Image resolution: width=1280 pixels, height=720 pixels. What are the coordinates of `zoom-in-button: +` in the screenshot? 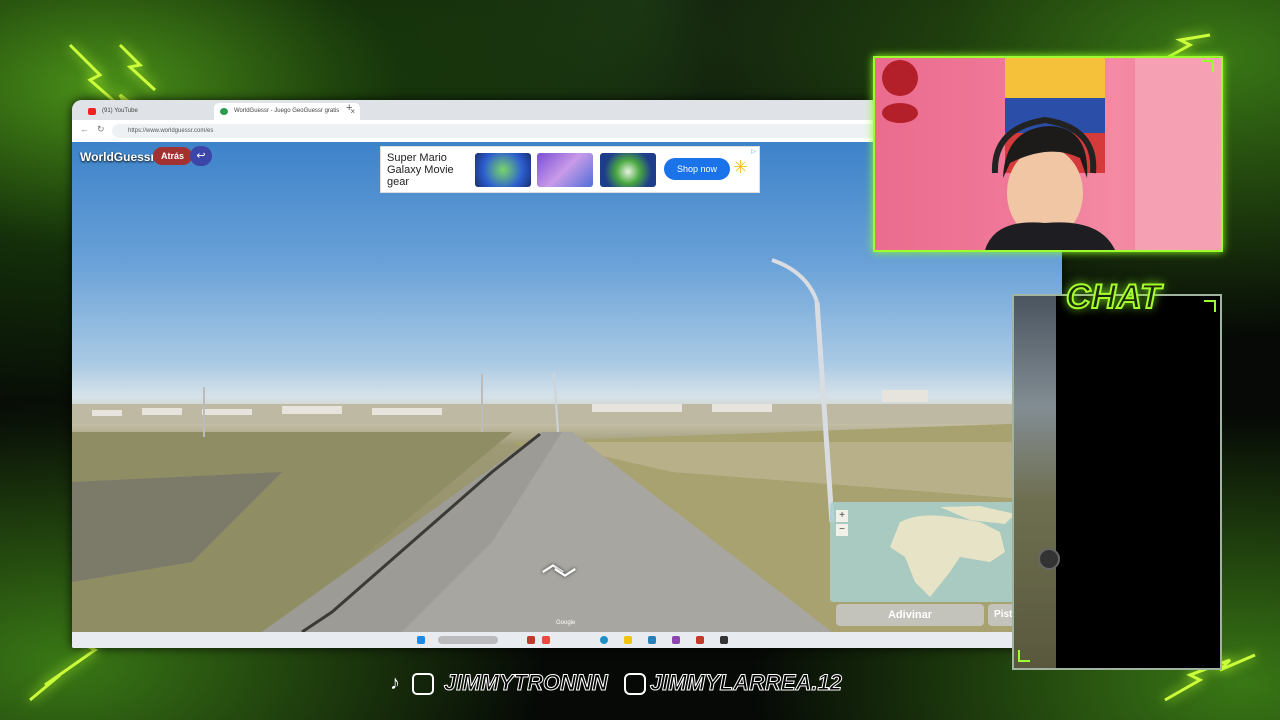 It's located at (842, 516).